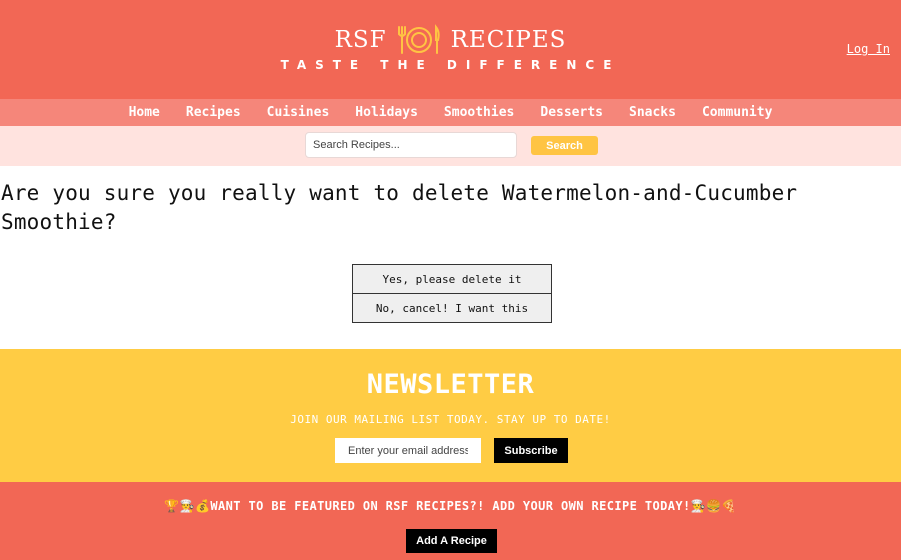 This screenshot has height=560, width=901. Describe the element at coordinates (360, 40) in the screenshot. I see `logo-text-left: RSF` at that location.